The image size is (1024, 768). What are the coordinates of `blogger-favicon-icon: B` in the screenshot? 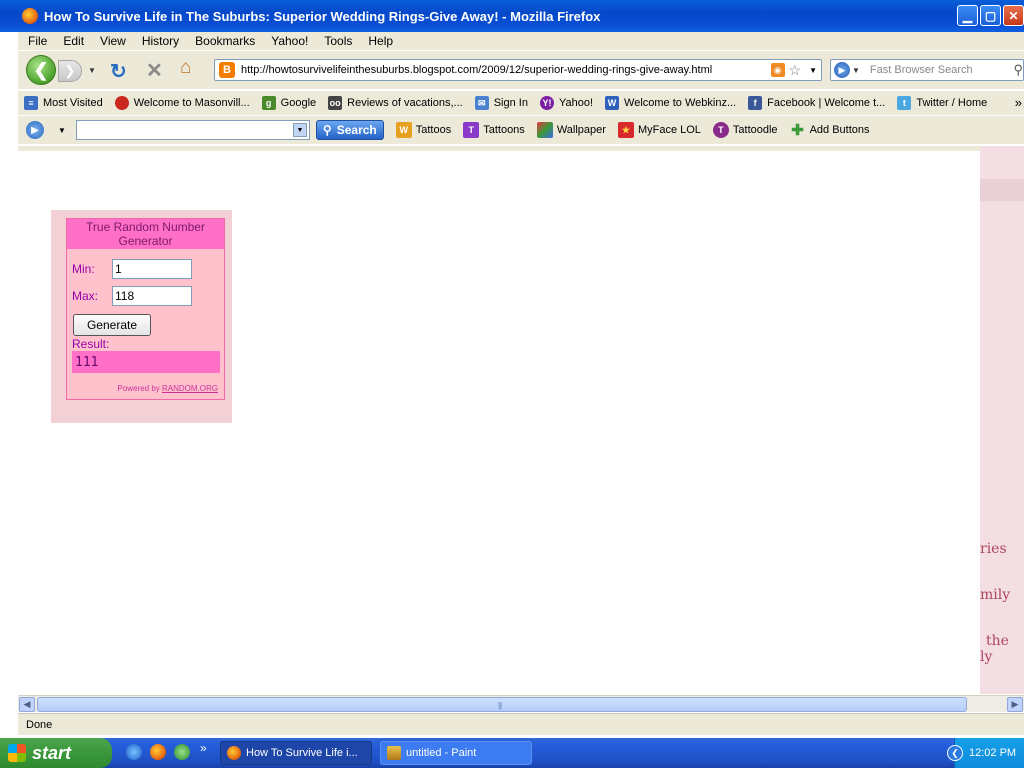 It's located at (227, 70).